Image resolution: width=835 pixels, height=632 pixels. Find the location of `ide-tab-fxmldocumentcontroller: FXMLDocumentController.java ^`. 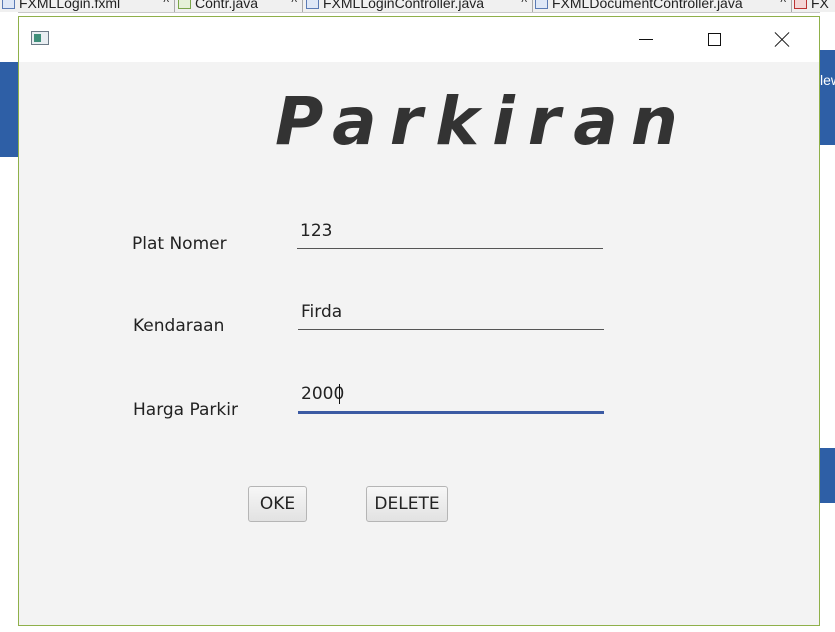

ide-tab-fxmldocumentcontroller: FXMLDocumentController.java ^ is located at coordinates (662, 6).